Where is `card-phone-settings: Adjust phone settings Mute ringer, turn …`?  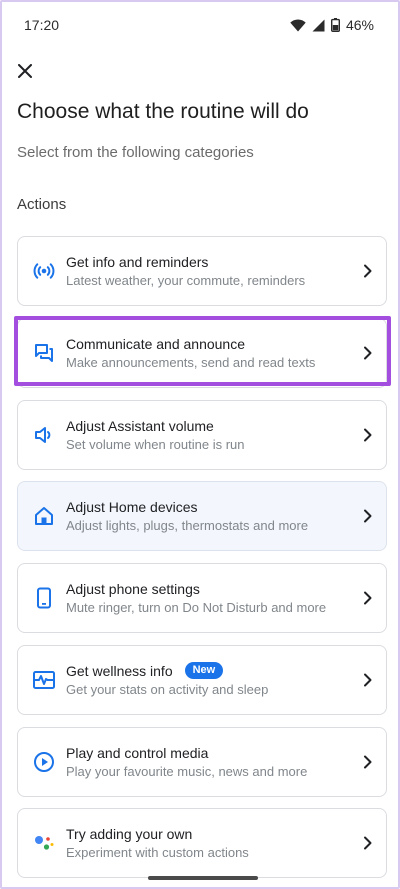 card-phone-settings: Adjust phone settings Mute ringer, turn … is located at coordinates (202, 598).